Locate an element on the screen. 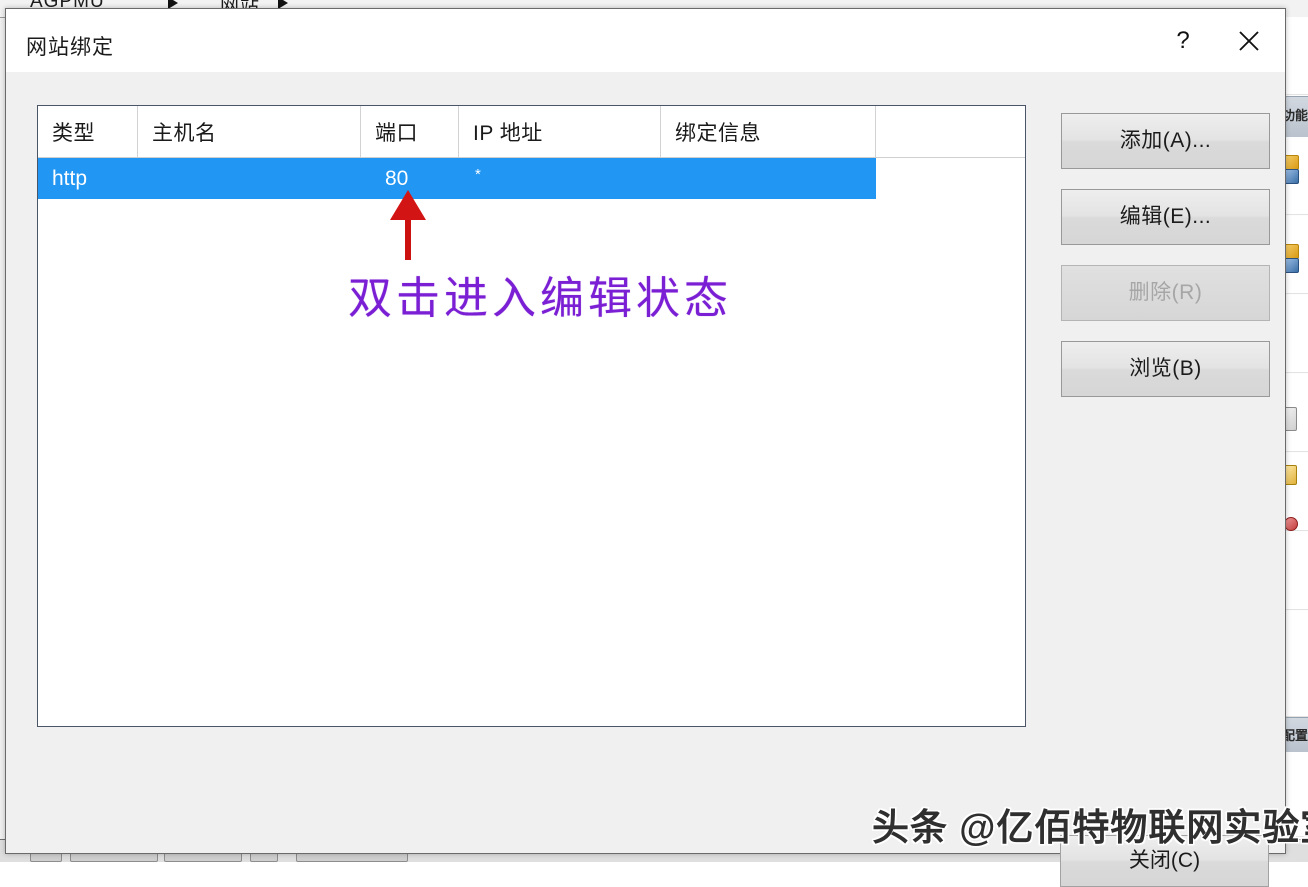 The image size is (1308, 887). table-row: http 80 * is located at coordinates (457, 178).